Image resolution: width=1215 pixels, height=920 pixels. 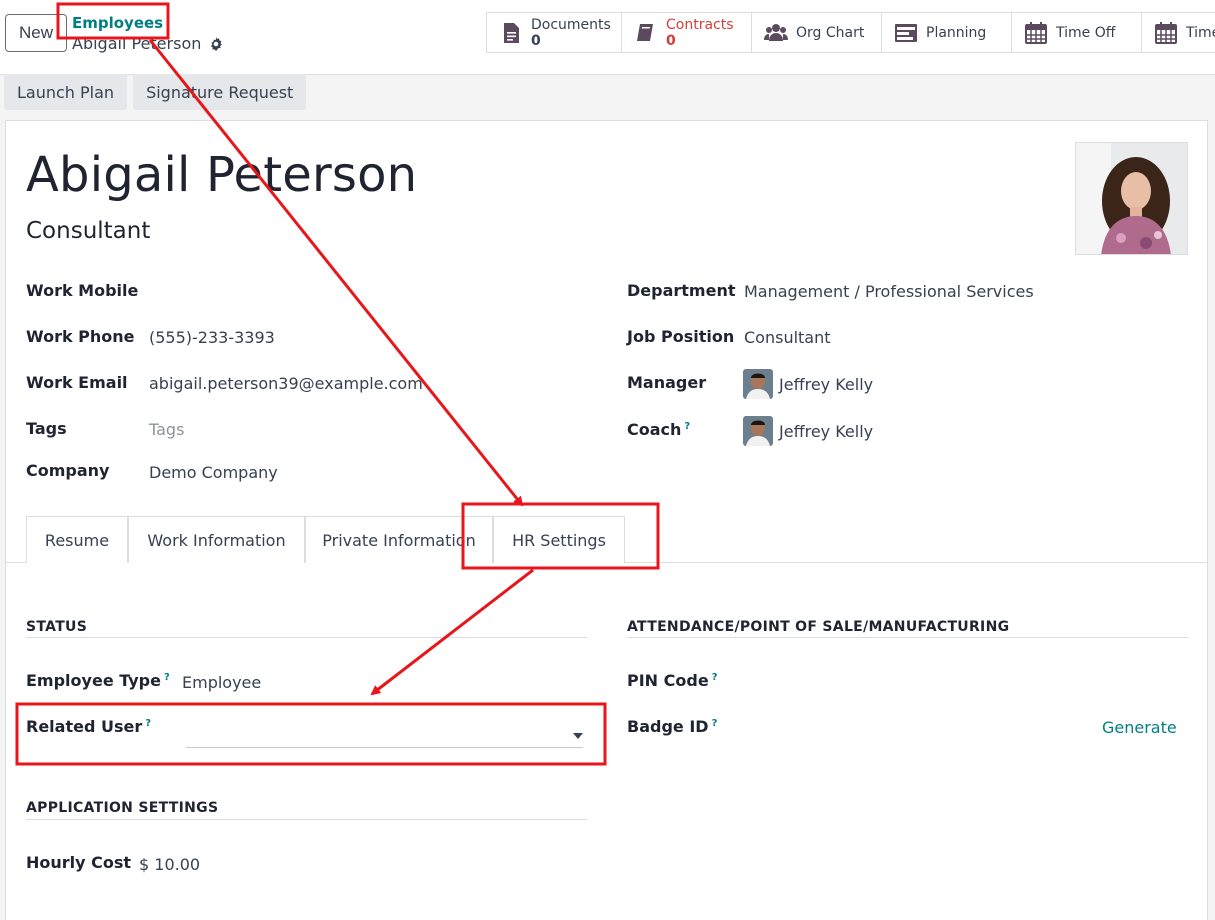 What do you see at coordinates (536, 40) in the screenshot?
I see `documents-count: 0` at bounding box center [536, 40].